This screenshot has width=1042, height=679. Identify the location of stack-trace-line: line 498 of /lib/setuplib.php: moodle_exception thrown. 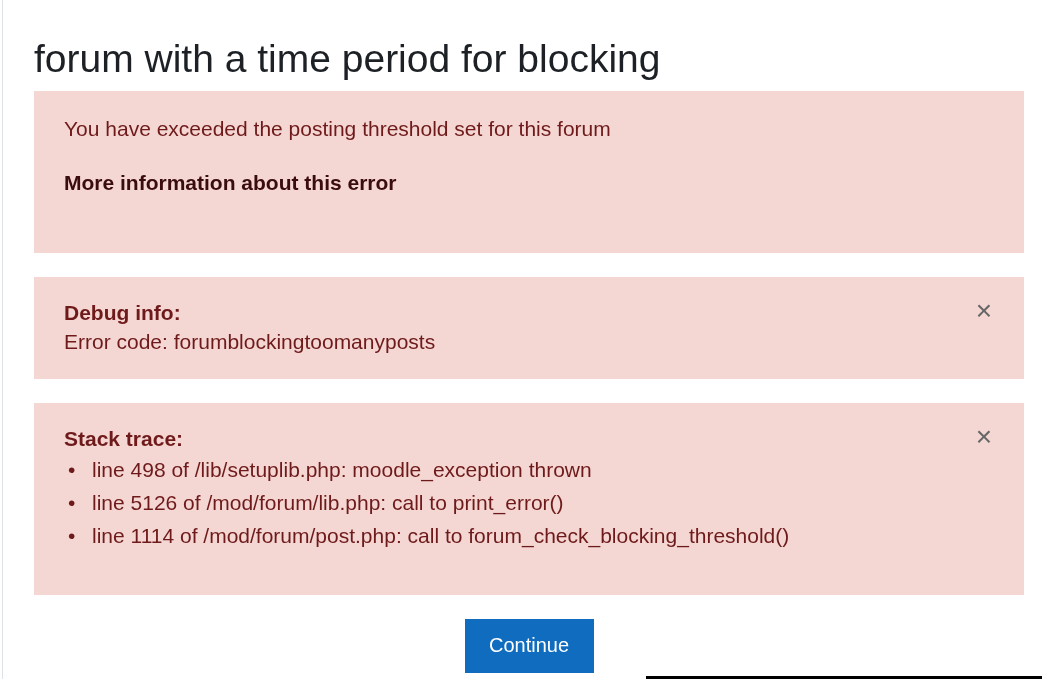
(342, 470).